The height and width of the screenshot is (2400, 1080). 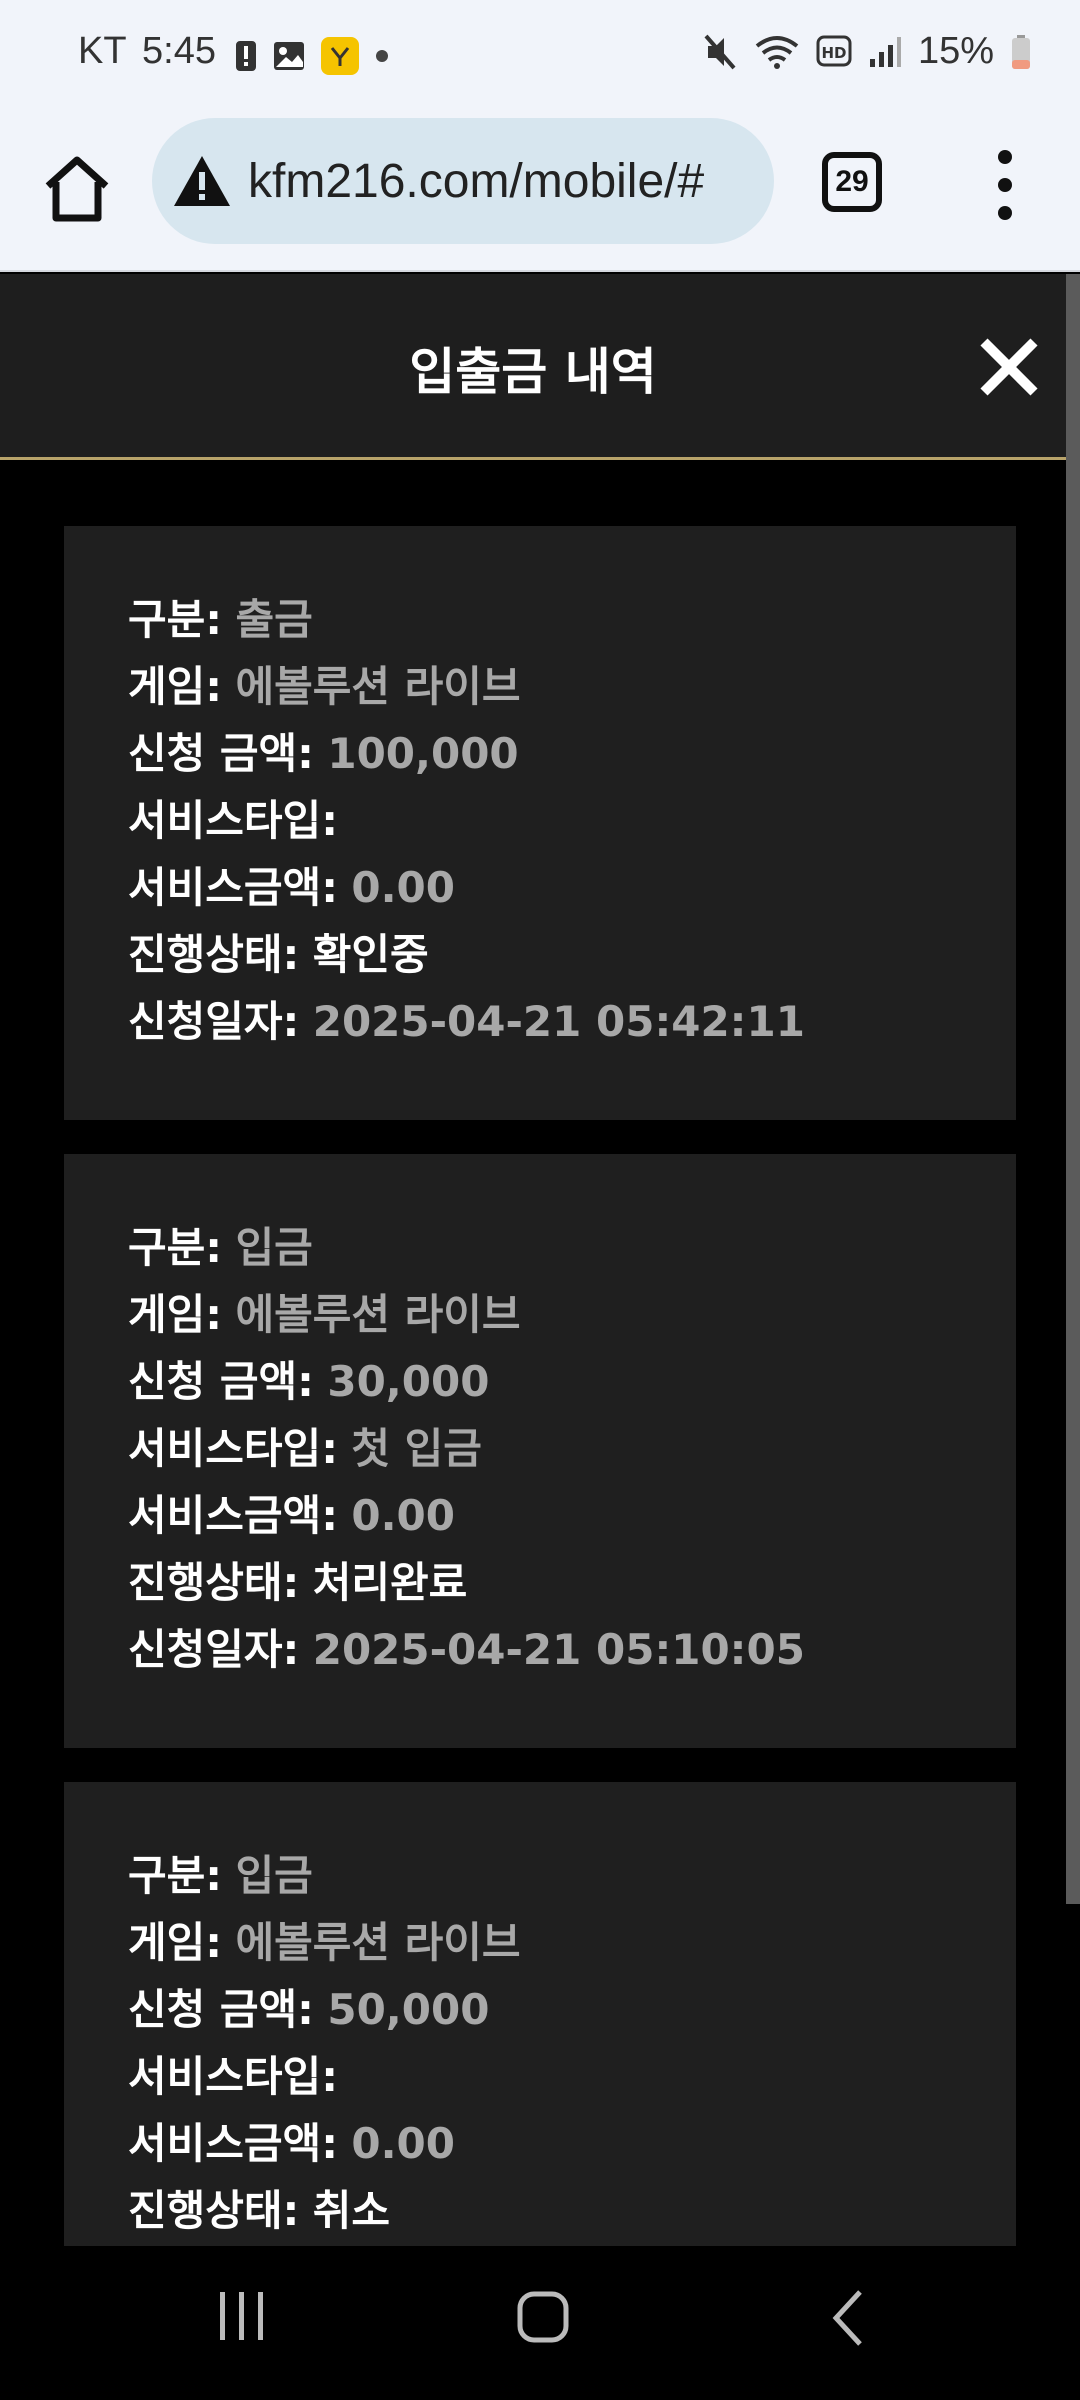 I want to click on scrollbar, so click(x=1073, y=1089).